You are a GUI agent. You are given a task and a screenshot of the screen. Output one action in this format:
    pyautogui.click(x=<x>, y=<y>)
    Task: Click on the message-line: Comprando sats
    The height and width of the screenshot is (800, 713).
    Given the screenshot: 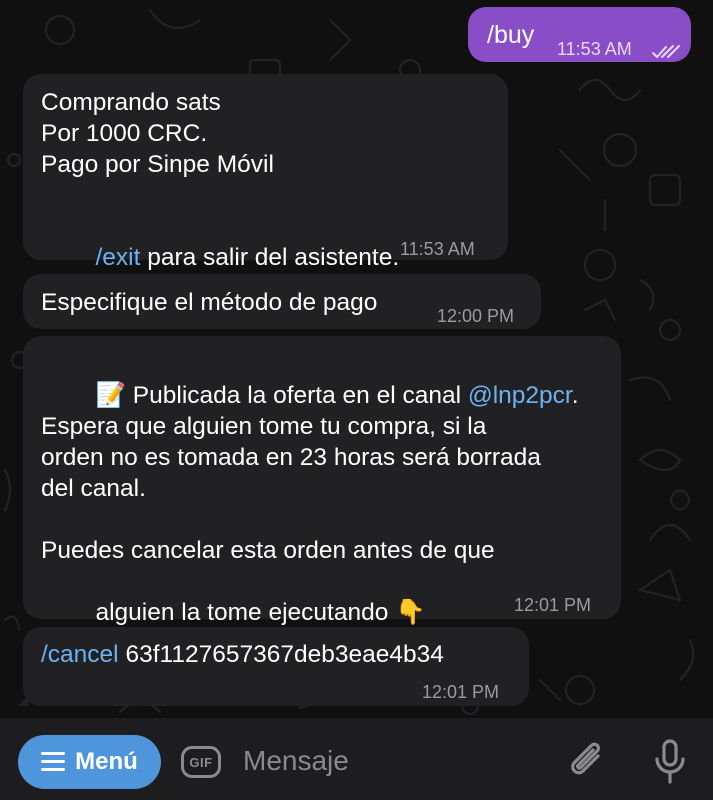 What is the action you would take?
    pyautogui.click(x=131, y=102)
    